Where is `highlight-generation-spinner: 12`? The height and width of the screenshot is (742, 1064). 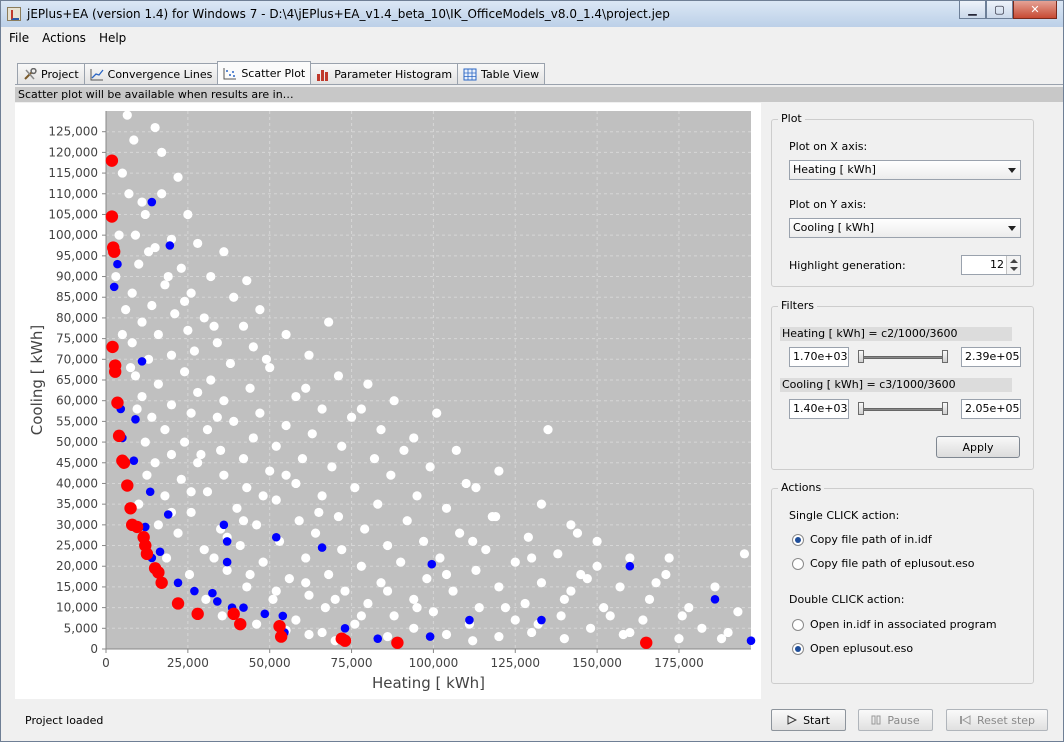
highlight-generation-spinner: 12 is located at coordinates (991, 265).